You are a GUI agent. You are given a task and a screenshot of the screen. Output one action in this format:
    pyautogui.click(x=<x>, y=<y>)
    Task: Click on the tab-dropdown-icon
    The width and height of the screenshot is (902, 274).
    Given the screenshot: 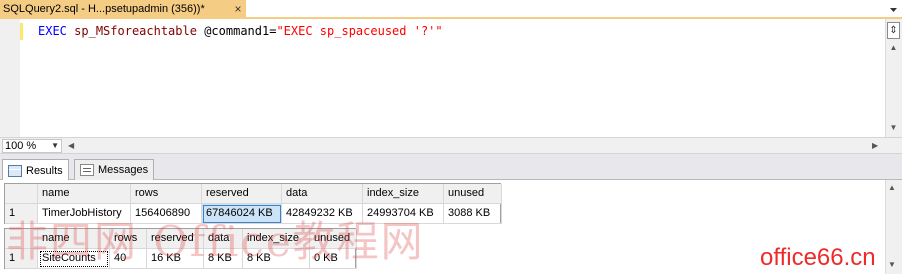 What is the action you would take?
    pyautogui.click(x=893, y=9)
    